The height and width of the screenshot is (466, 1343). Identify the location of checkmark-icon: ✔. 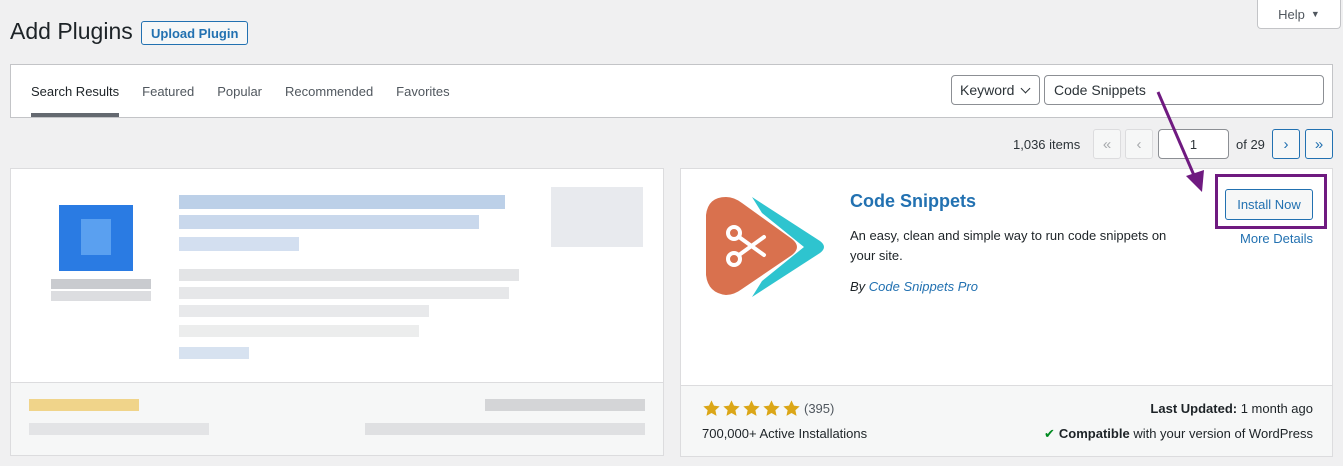
(1049, 433).